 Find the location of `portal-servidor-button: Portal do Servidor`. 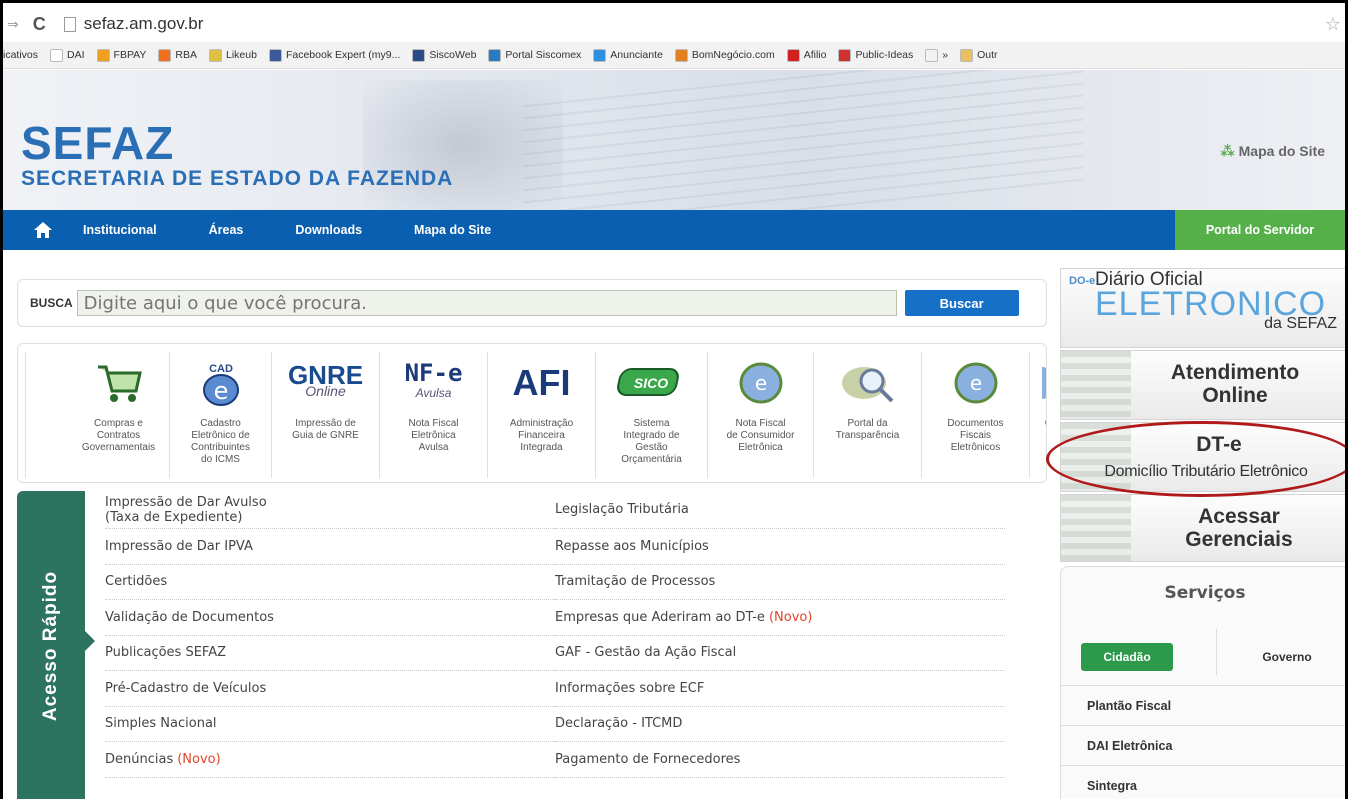

portal-servidor-button: Portal do Servidor is located at coordinates (1260, 230).